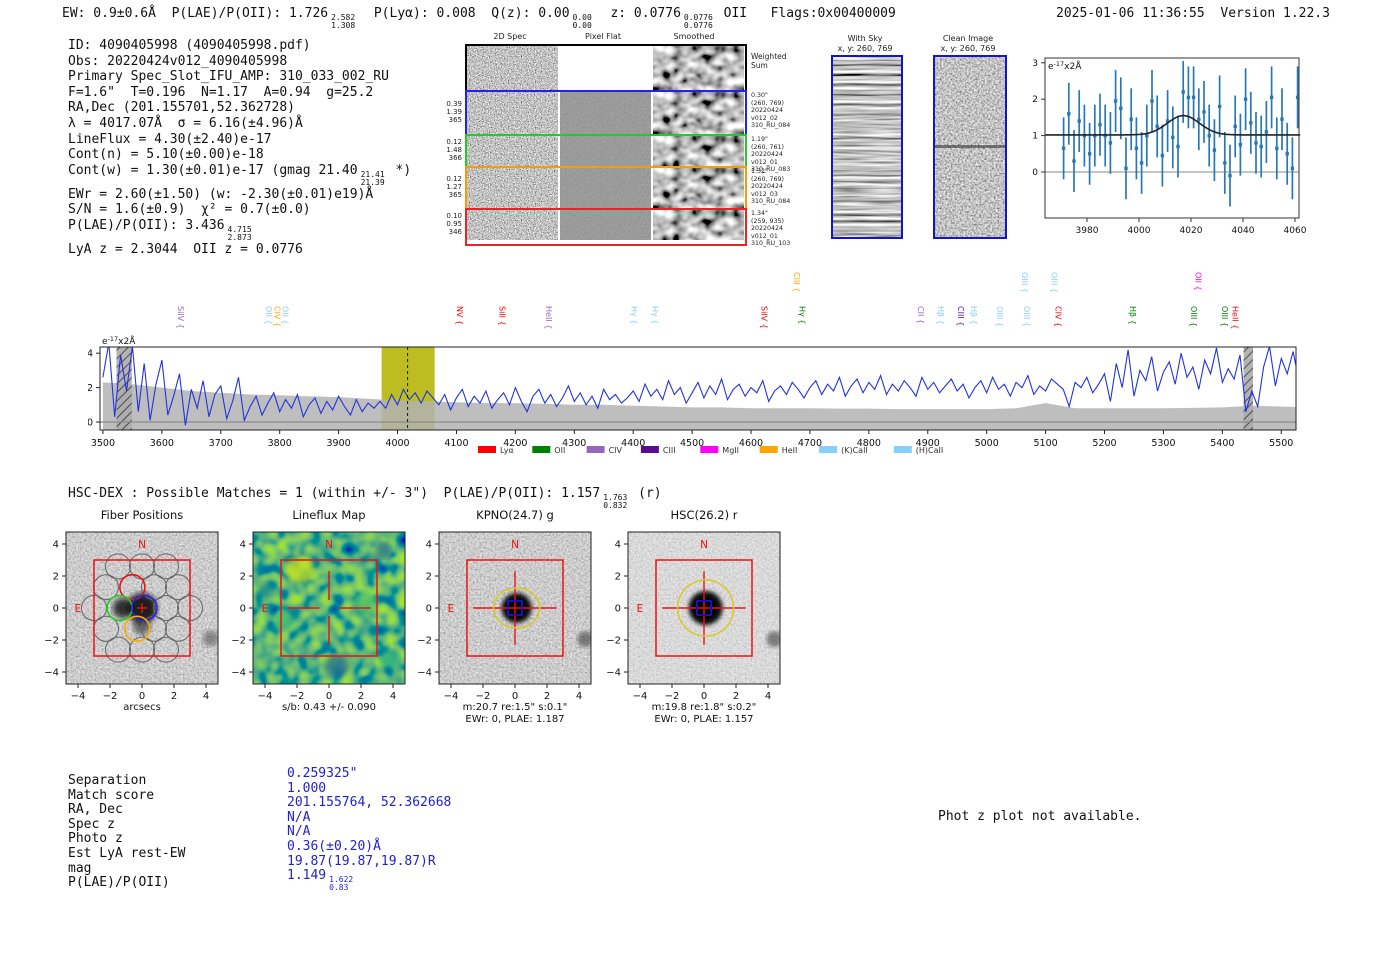 This screenshot has height=953, width=1400. What do you see at coordinates (239, 155) in the screenshot?
I see `info-line: Cont(n) = 5.10(±0.00)e-18` at bounding box center [239, 155].